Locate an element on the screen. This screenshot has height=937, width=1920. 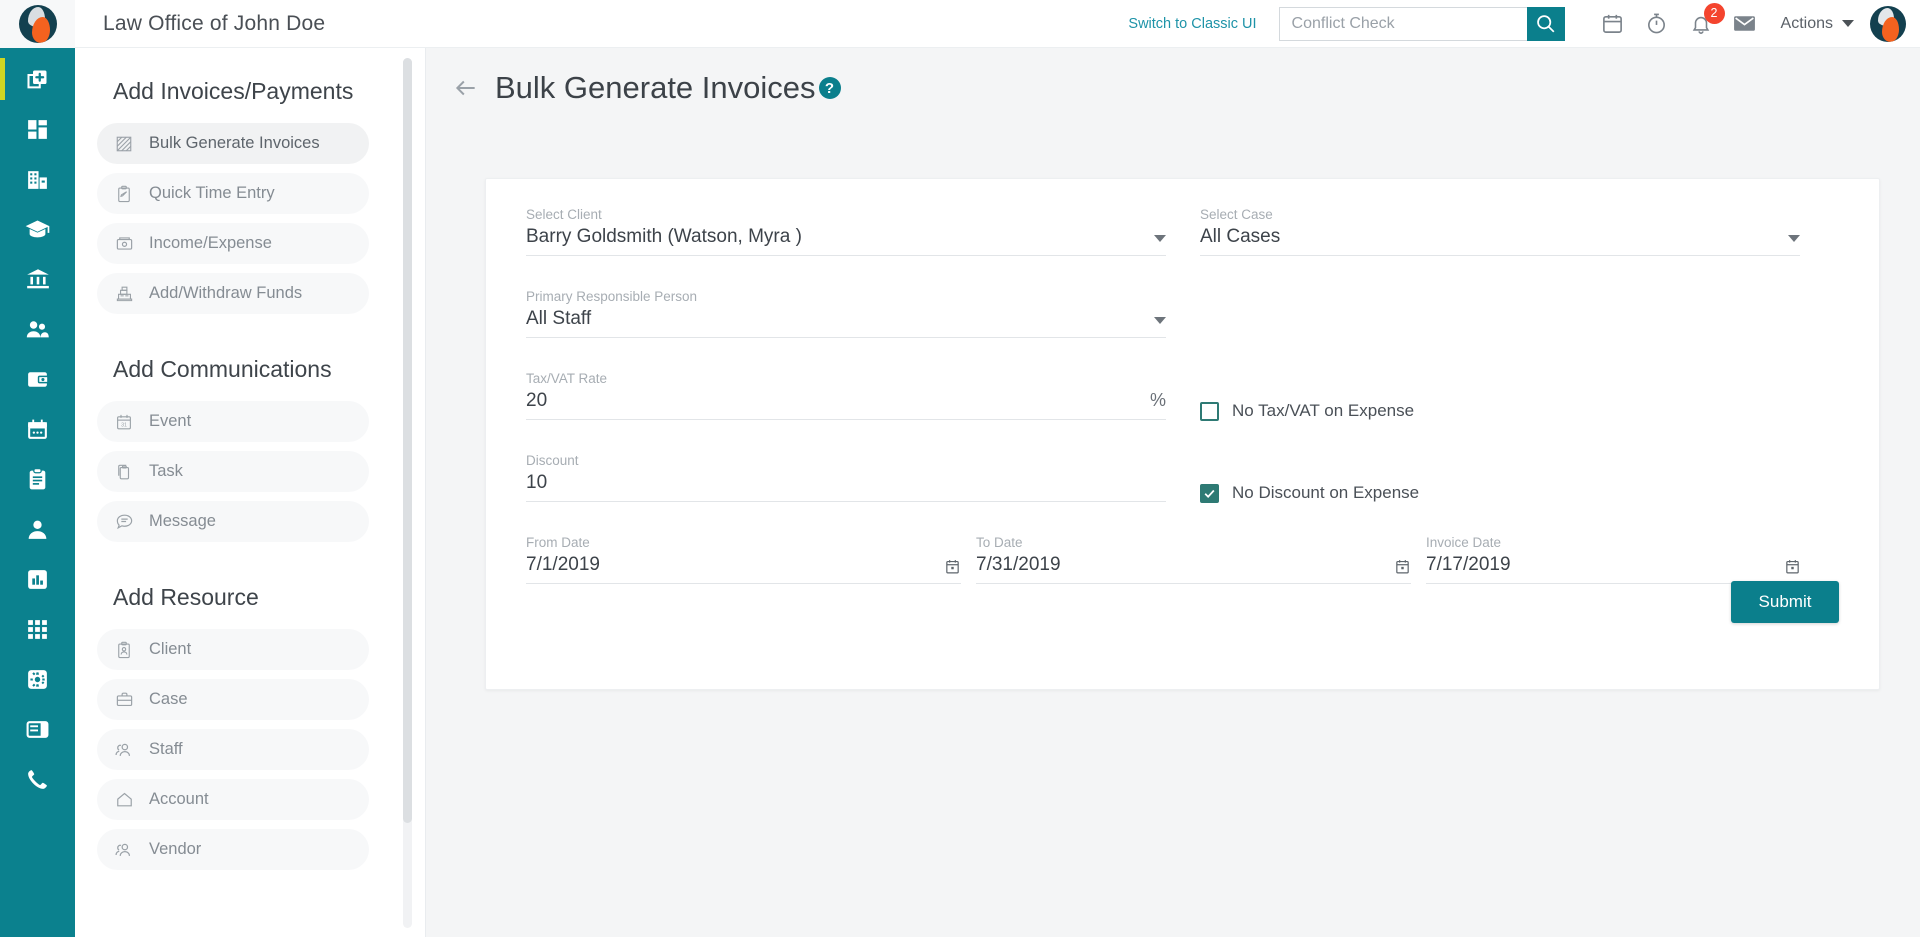
nav-item-case: Case is located at coordinates (233, 699).